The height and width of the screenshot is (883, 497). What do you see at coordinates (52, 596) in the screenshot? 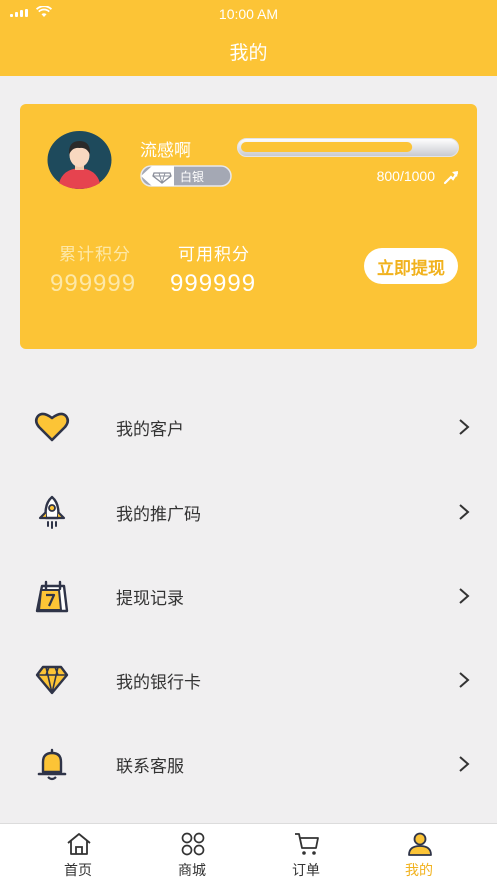
I see `calendar-icon` at bounding box center [52, 596].